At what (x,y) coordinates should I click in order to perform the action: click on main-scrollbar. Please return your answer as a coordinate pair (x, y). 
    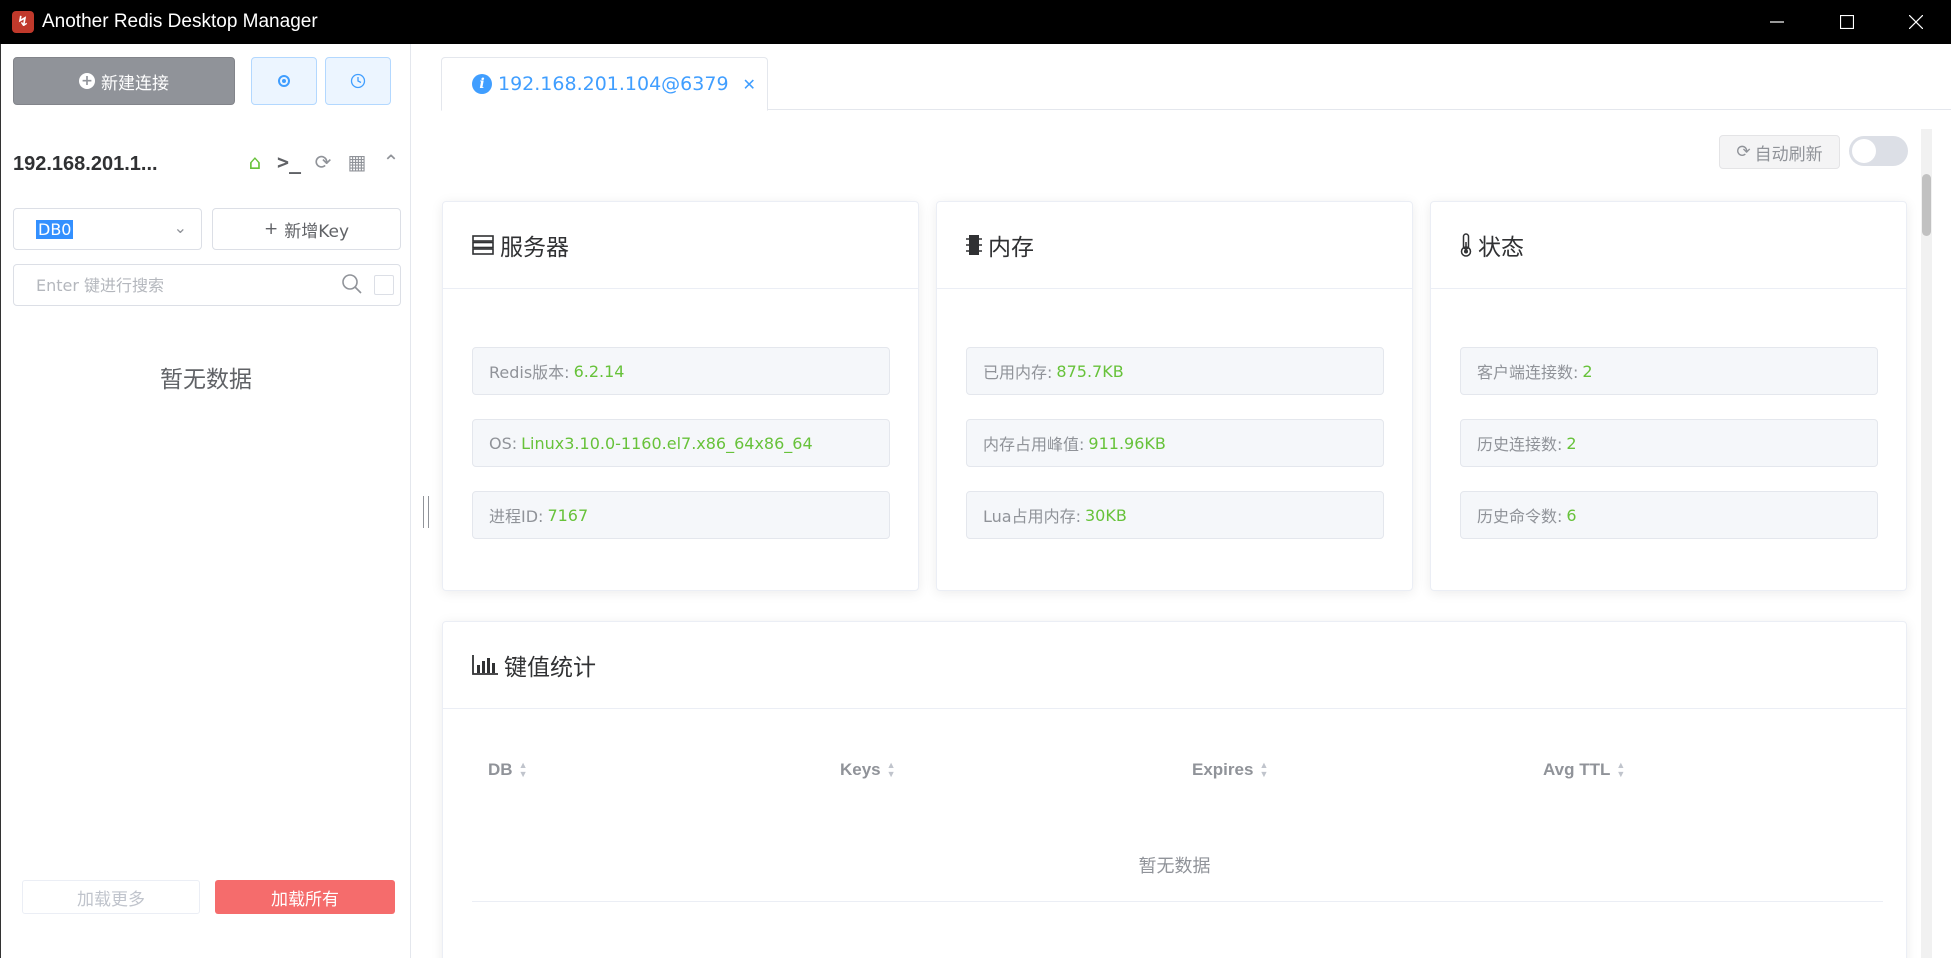
    Looking at the image, I should click on (1926, 543).